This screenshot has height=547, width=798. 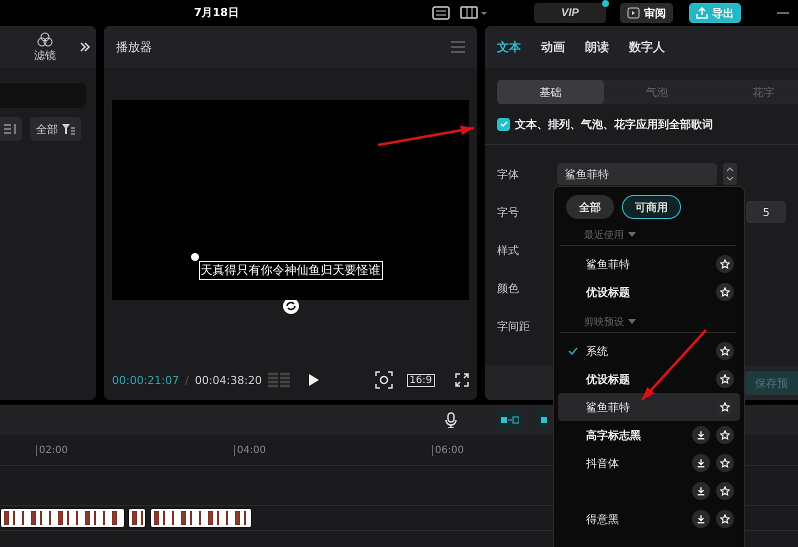 I want to click on font-select: 鲨鱼菲特, so click(x=637, y=174).